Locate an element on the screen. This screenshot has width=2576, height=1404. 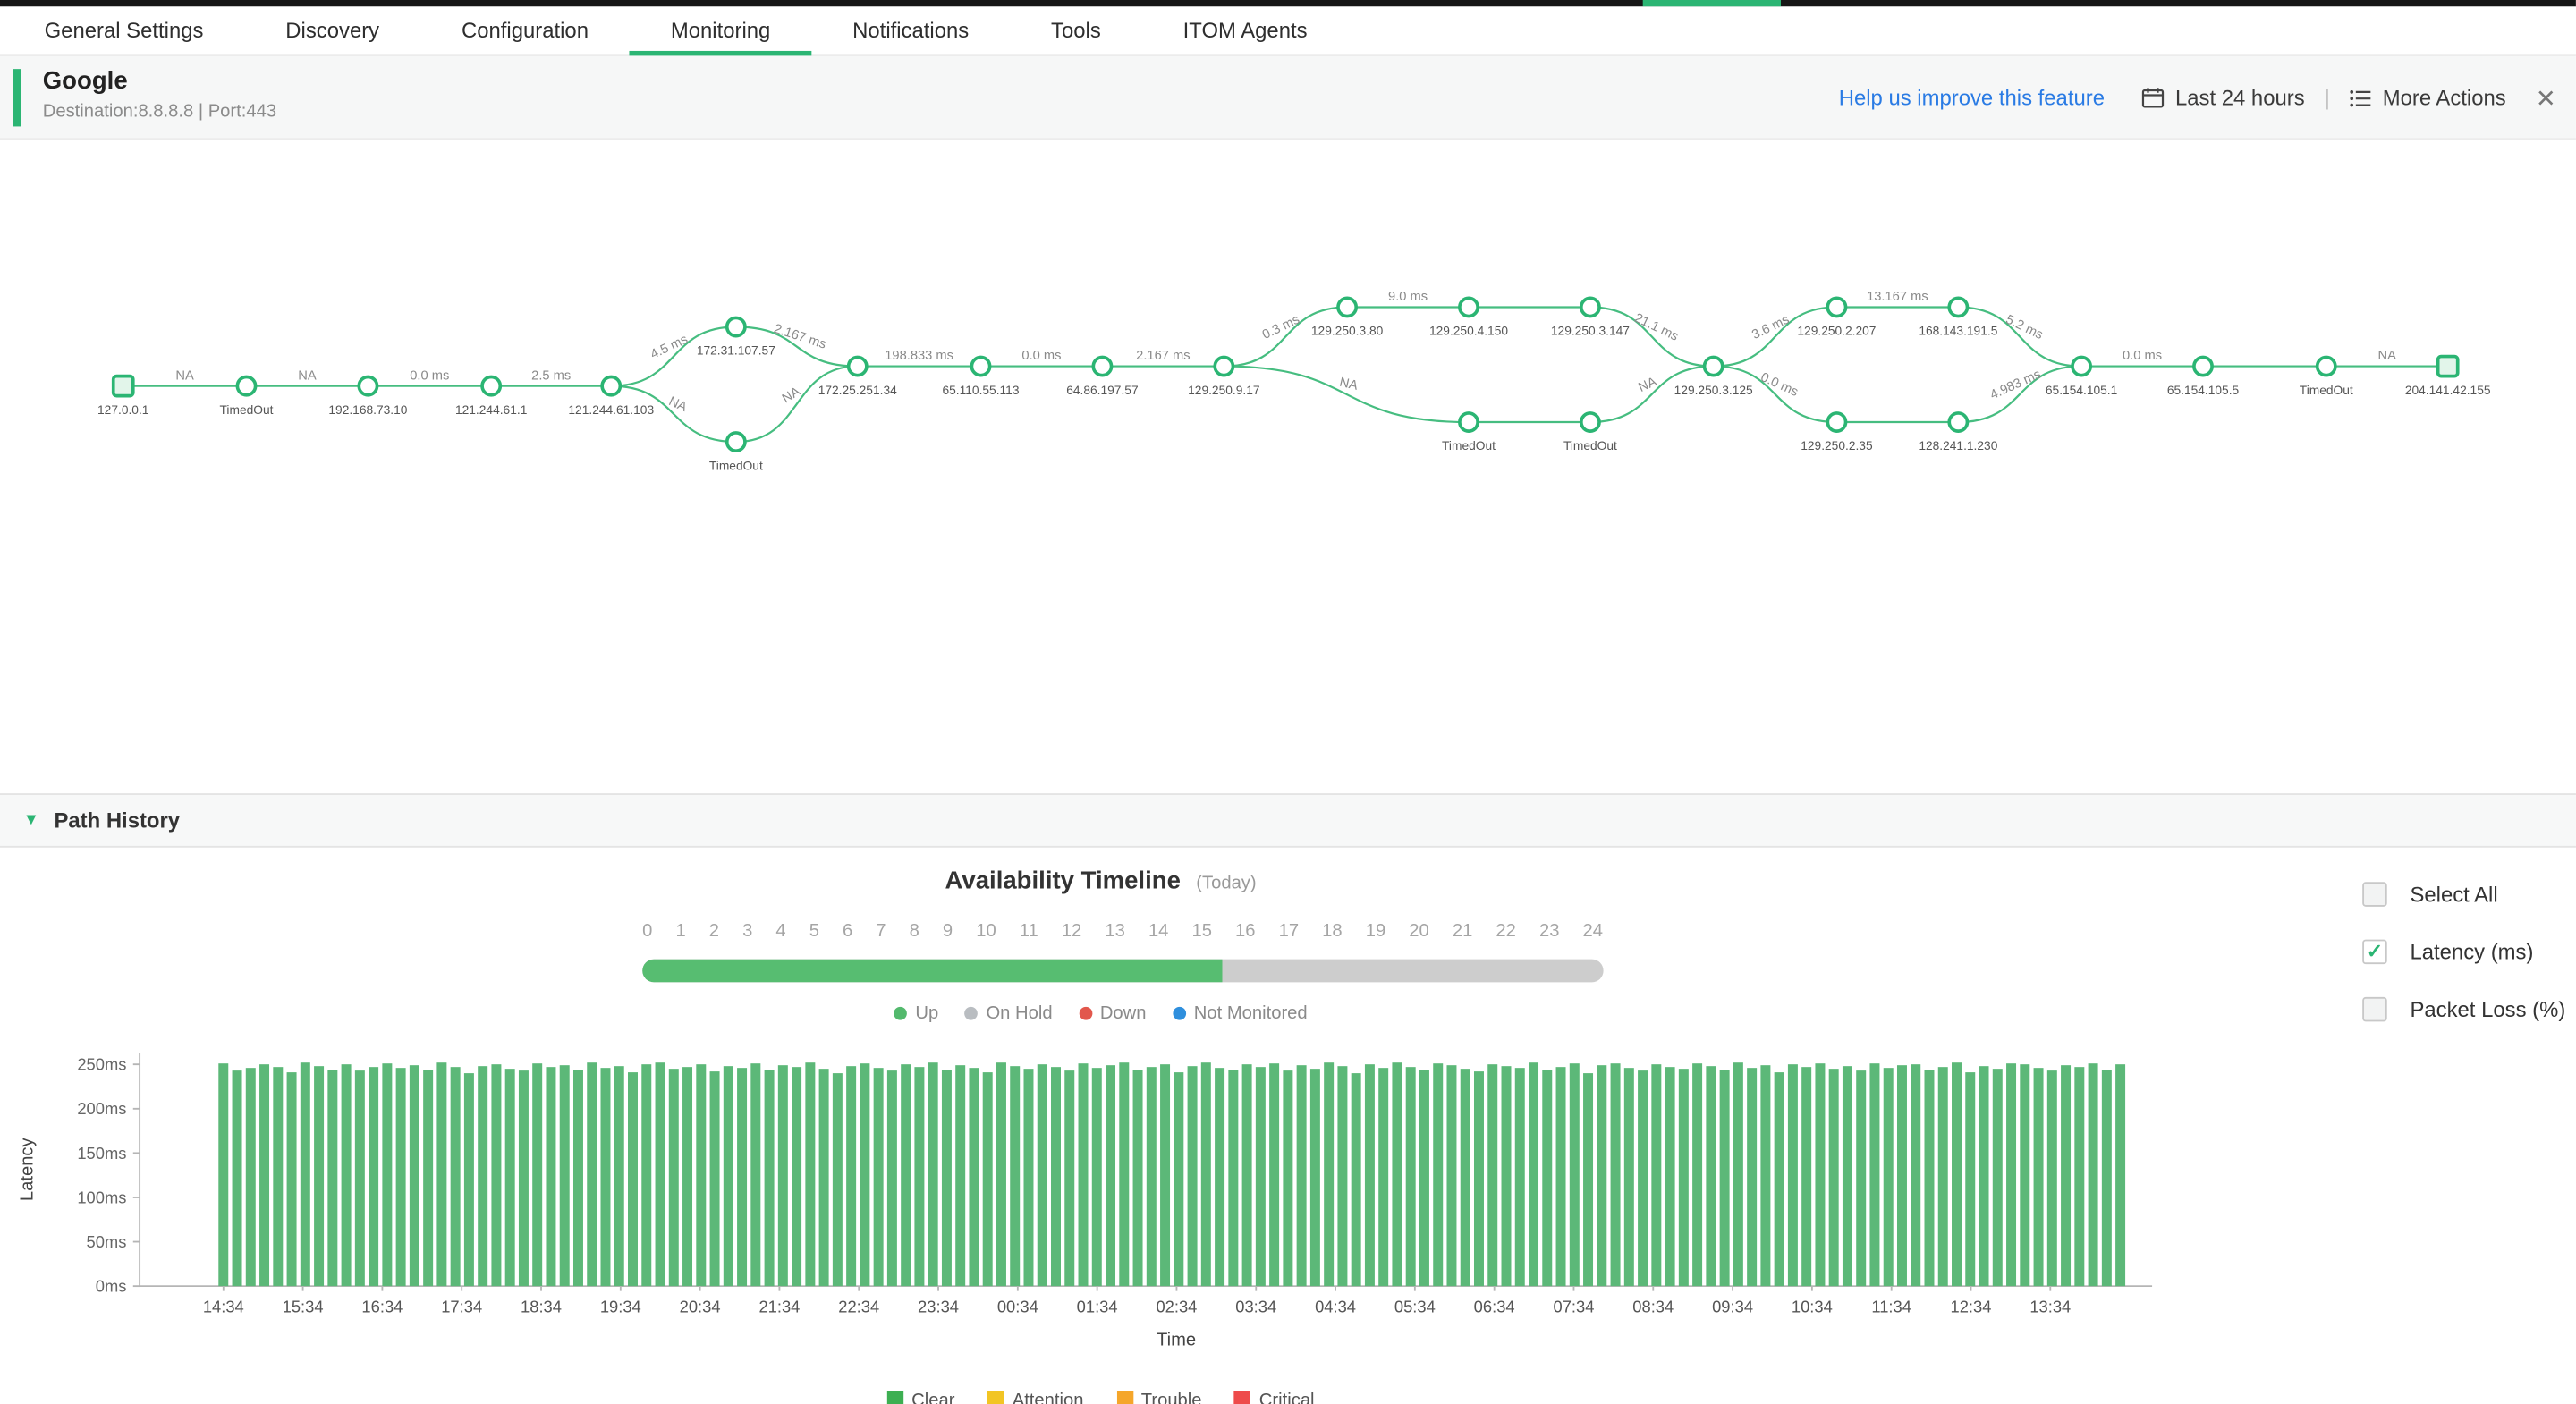
hour-tick: 4 is located at coordinates (780, 932).